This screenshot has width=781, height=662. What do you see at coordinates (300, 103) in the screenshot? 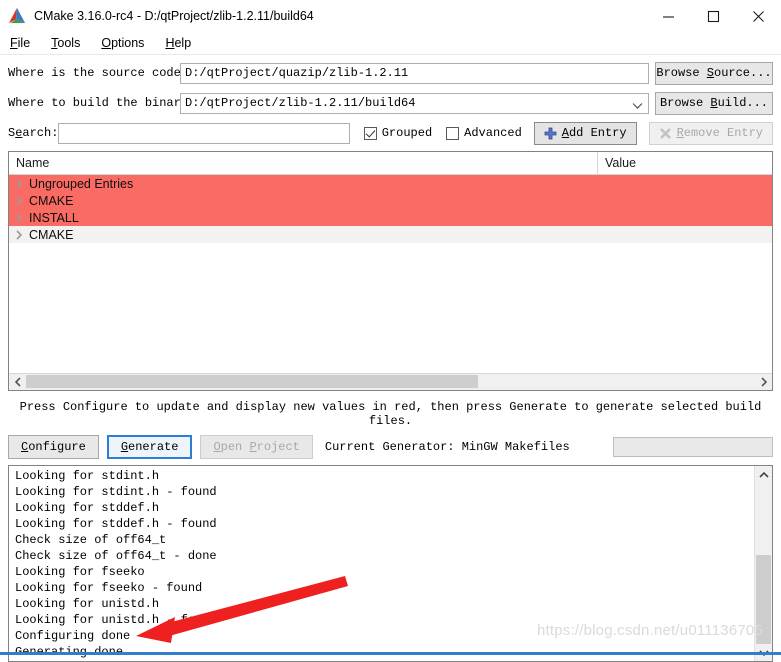
I see `build-input-value: D:/qtProject/zlib-1.2.11/build64` at bounding box center [300, 103].